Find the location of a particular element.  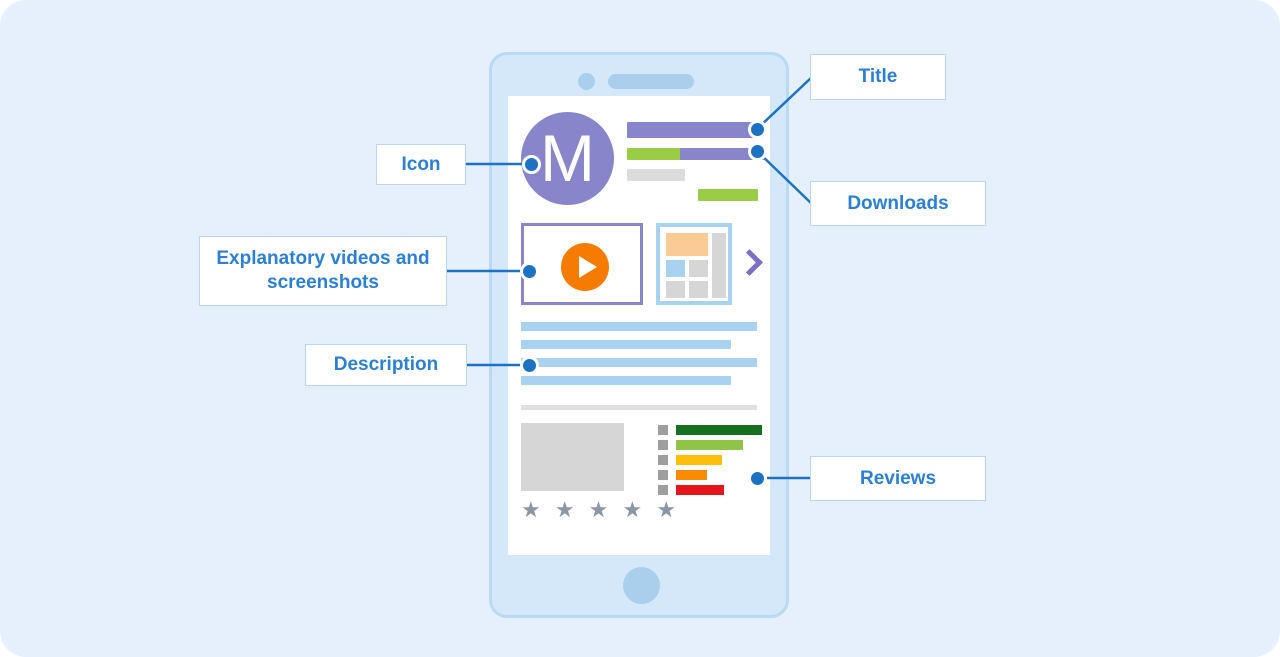

review-image is located at coordinates (572, 457).